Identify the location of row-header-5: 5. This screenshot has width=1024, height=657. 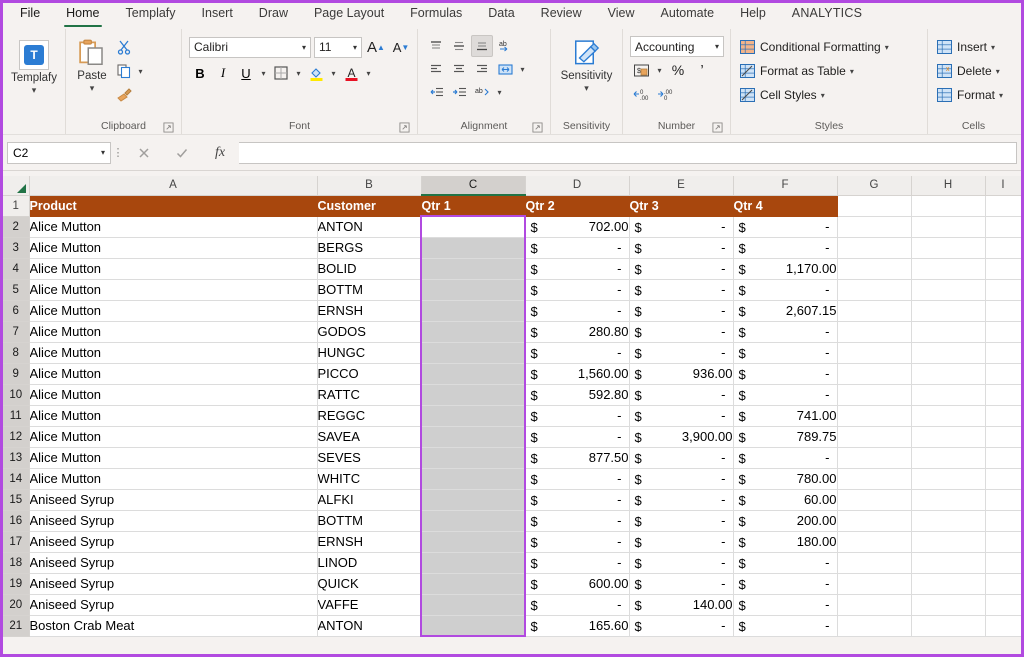
(16, 290).